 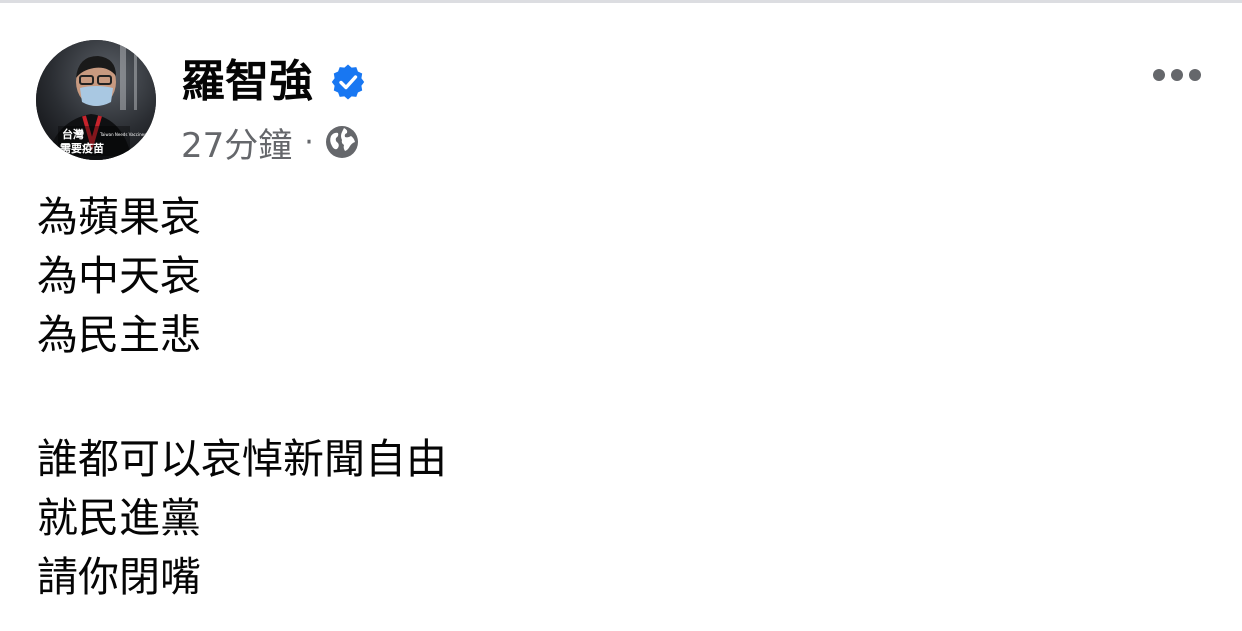 I want to click on more-options-icon, so click(x=1177, y=75).